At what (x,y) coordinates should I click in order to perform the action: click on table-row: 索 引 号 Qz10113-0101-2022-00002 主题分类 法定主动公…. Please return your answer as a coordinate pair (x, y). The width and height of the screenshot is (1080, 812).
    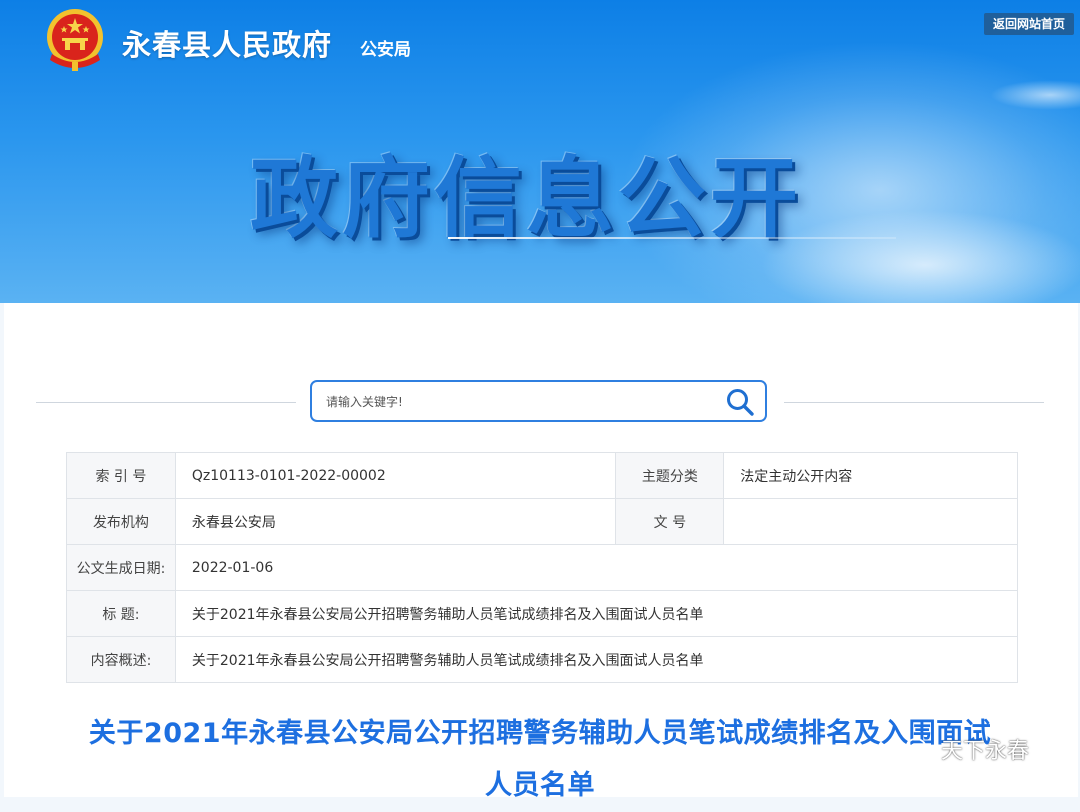
    Looking at the image, I should click on (542, 475).